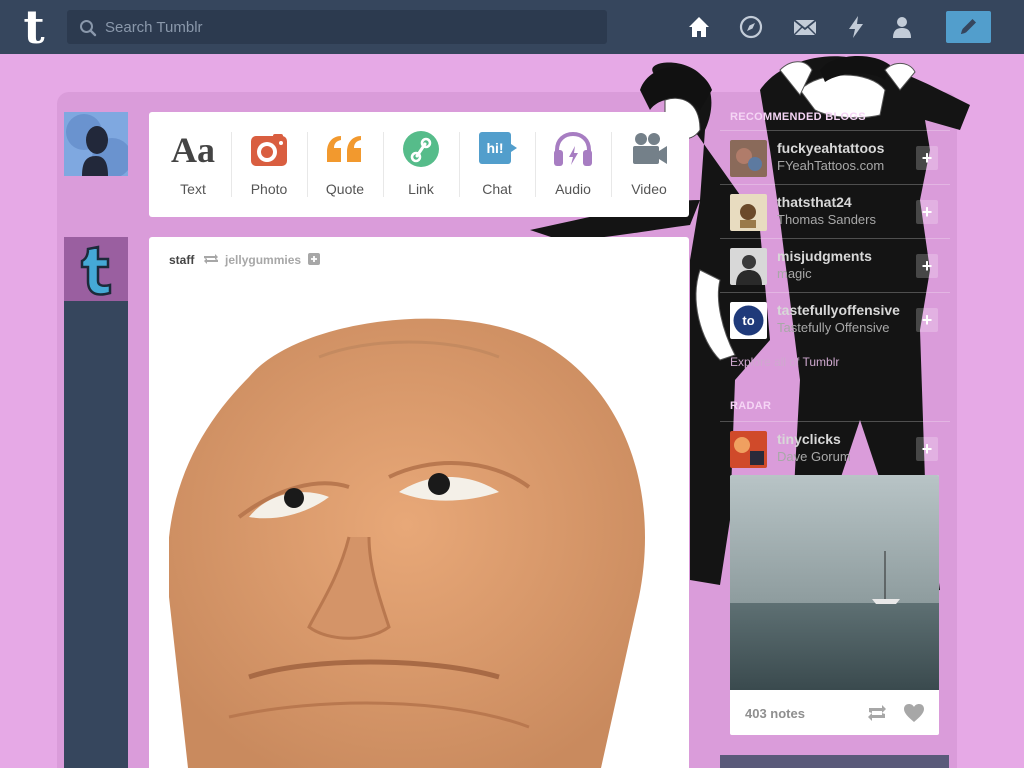  I want to click on blog-name: fuckyeahtattoos, so click(830, 148).